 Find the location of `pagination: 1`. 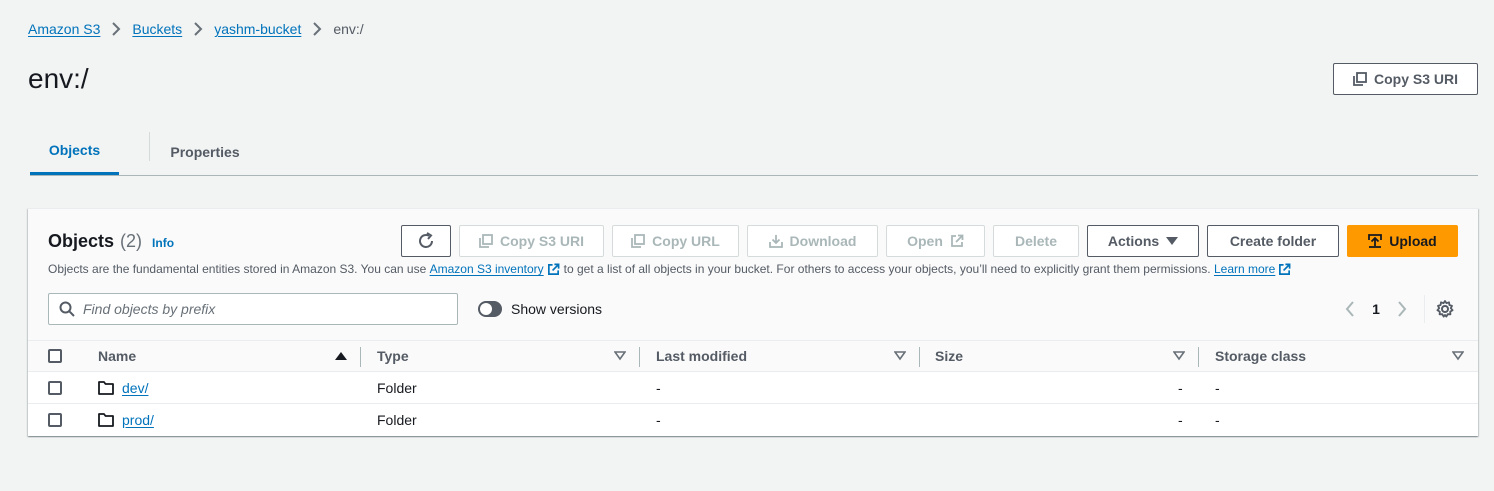

pagination: 1 is located at coordinates (1376, 309).